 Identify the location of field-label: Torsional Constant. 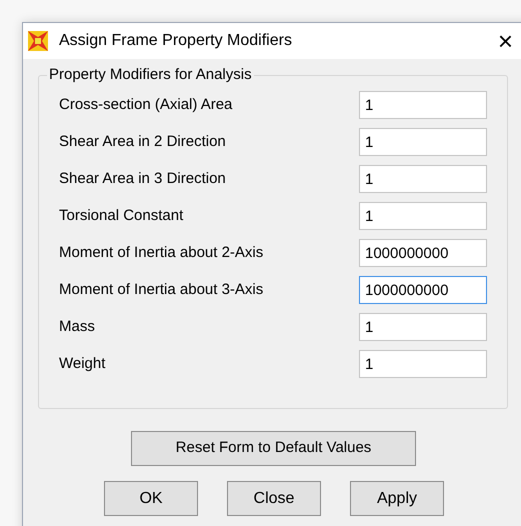
(121, 216).